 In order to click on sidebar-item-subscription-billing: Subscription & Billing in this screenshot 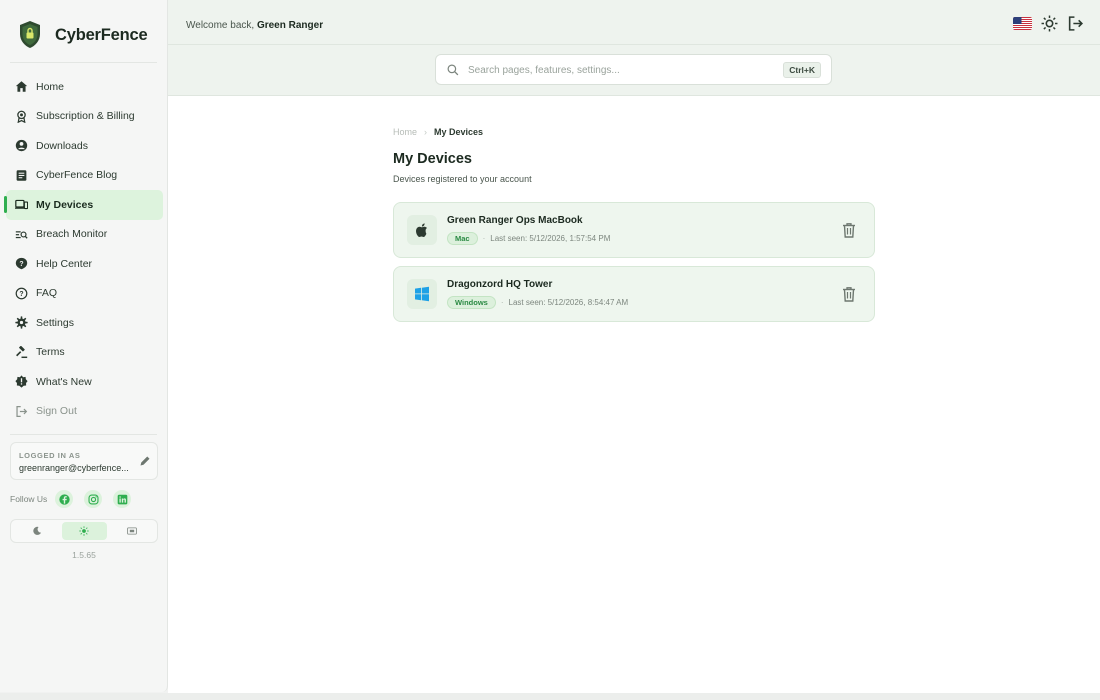, I will do `click(84, 117)`.